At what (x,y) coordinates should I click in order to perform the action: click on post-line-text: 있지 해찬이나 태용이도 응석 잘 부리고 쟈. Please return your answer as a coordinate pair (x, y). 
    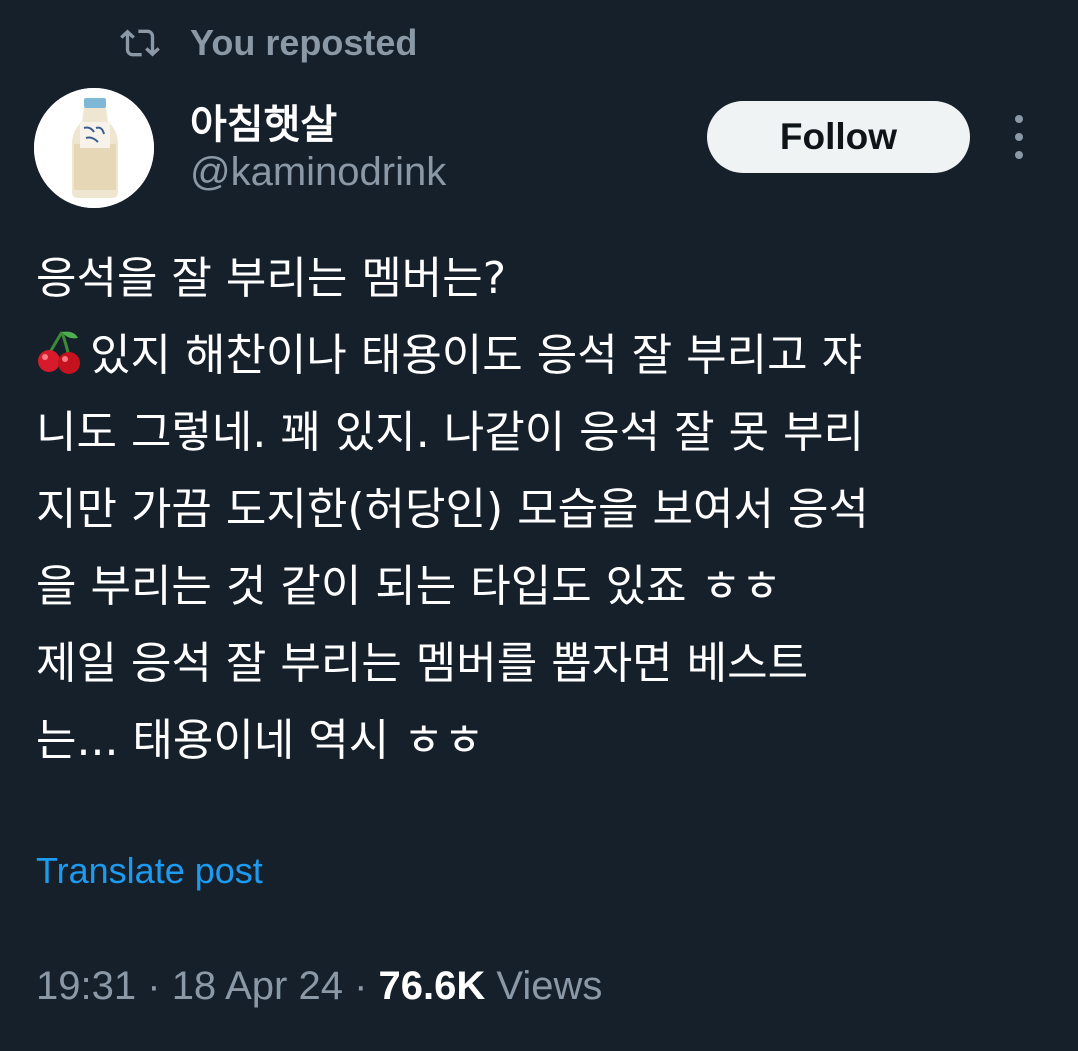
    Looking at the image, I should click on (476, 355).